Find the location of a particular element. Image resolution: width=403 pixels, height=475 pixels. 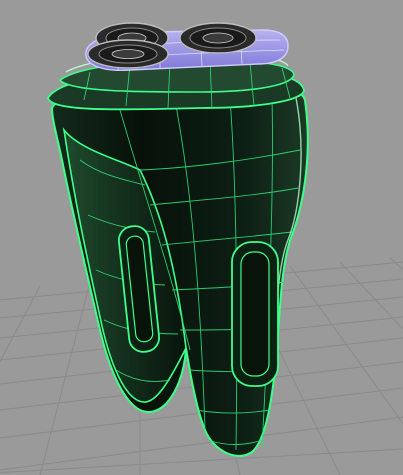

blade-ring-back-right is located at coordinates (218, 38).